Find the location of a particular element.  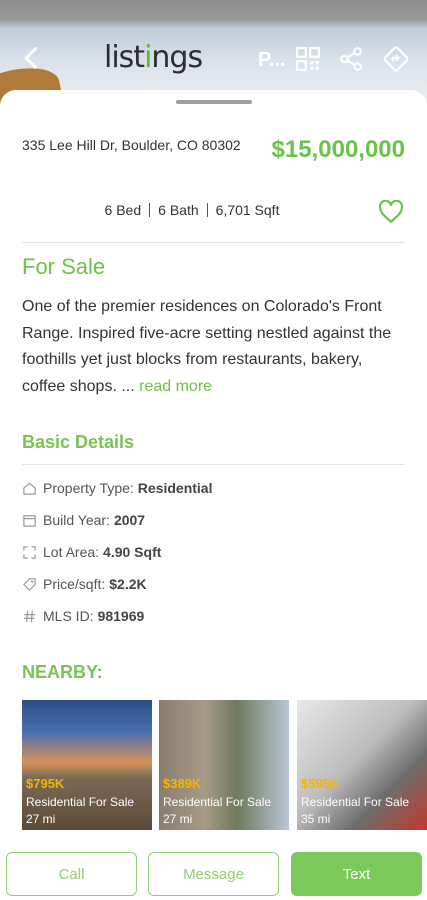

read-more-link: read more is located at coordinates (175, 386).